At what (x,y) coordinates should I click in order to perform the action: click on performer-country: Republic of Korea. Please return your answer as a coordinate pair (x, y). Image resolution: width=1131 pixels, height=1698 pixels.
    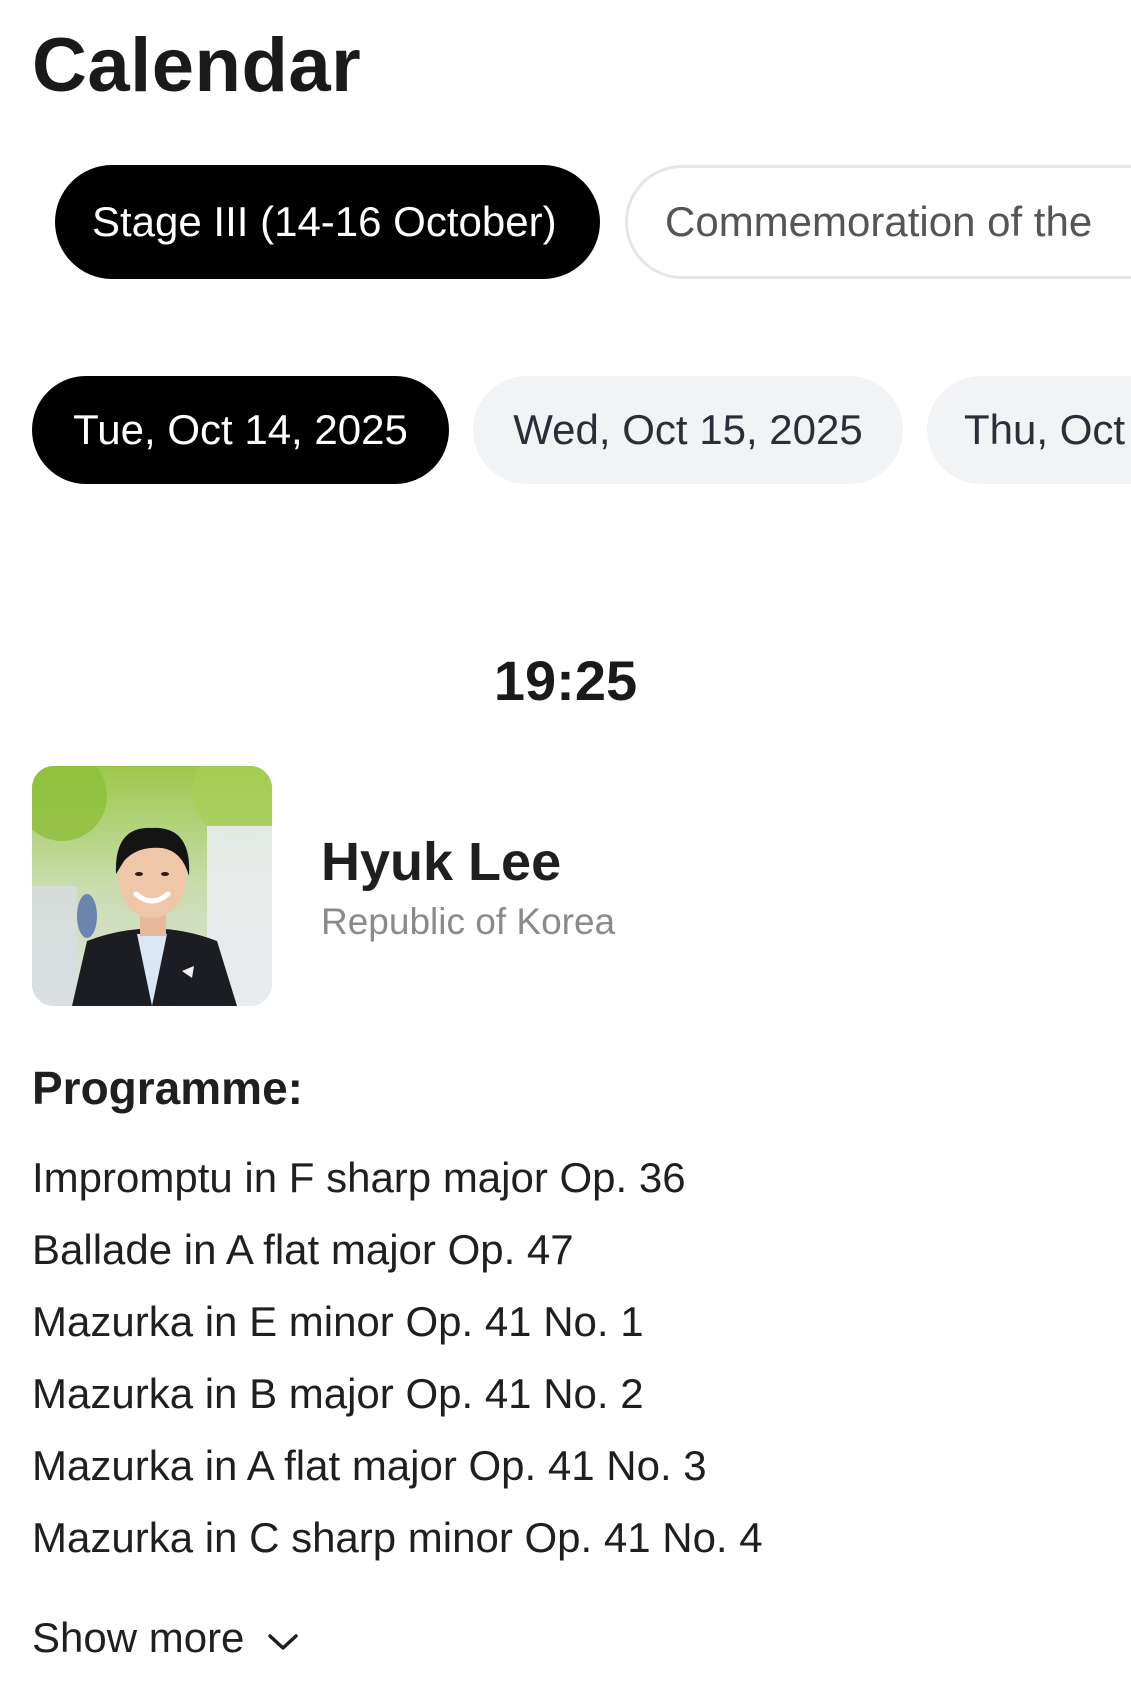
    Looking at the image, I should click on (468, 921).